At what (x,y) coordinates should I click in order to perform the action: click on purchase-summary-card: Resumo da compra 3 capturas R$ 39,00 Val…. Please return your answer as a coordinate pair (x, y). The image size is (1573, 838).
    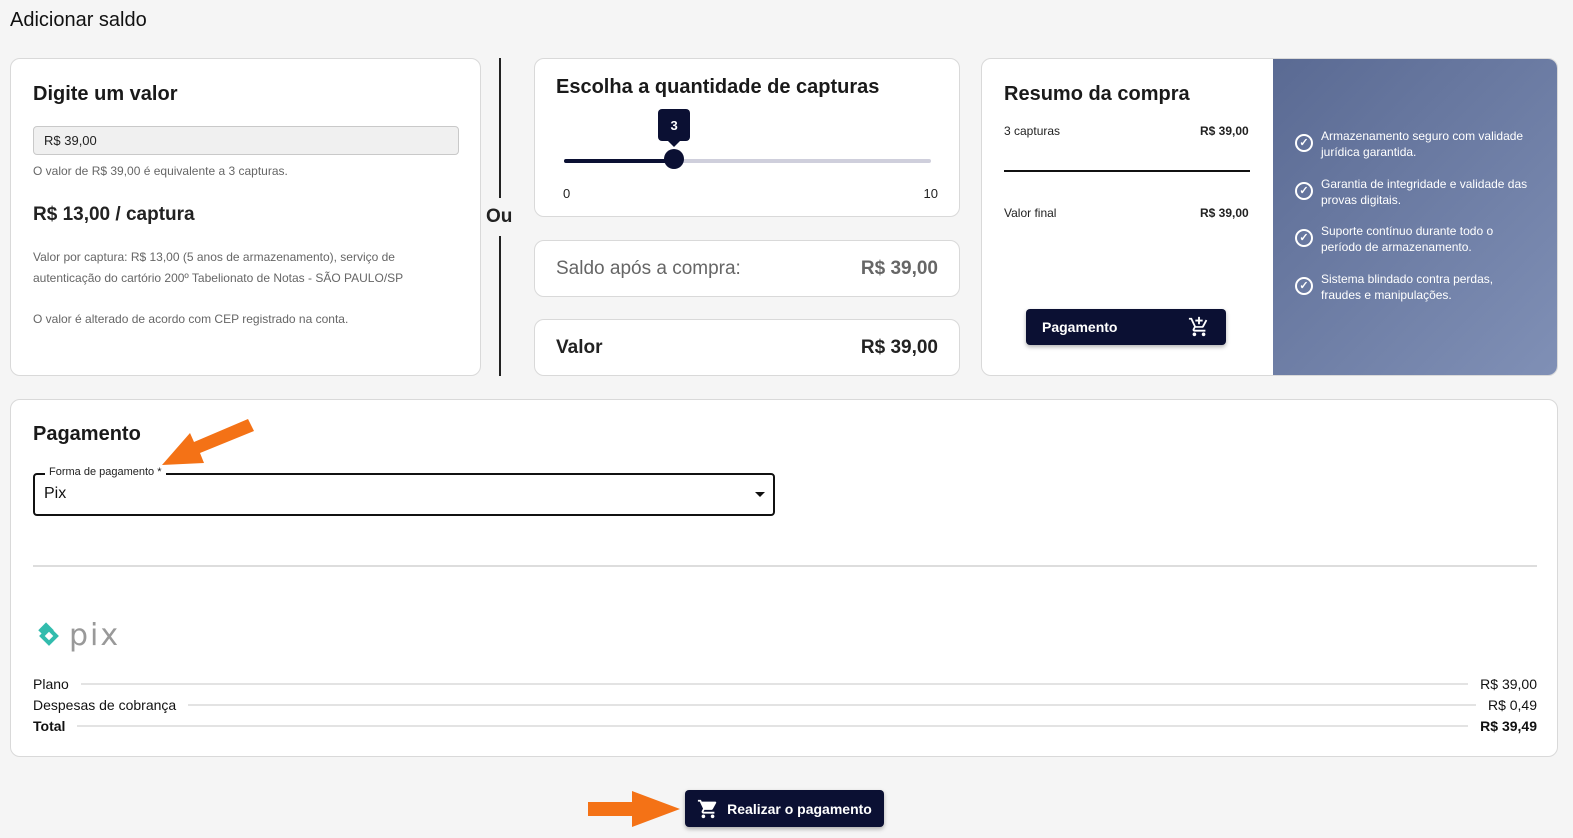
    Looking at the image, I should click on (1269, 217).